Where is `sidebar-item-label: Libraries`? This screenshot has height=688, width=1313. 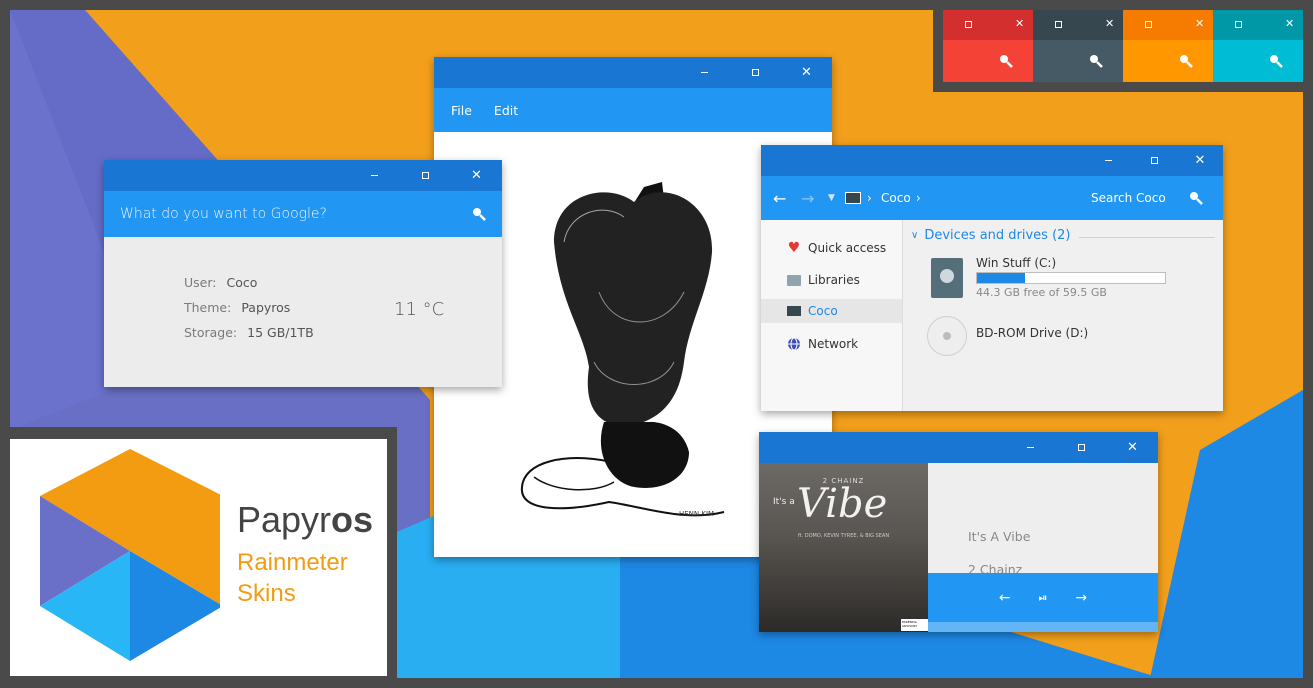 sidebar-item-label: Libraries is located at coordinates (834, 280).